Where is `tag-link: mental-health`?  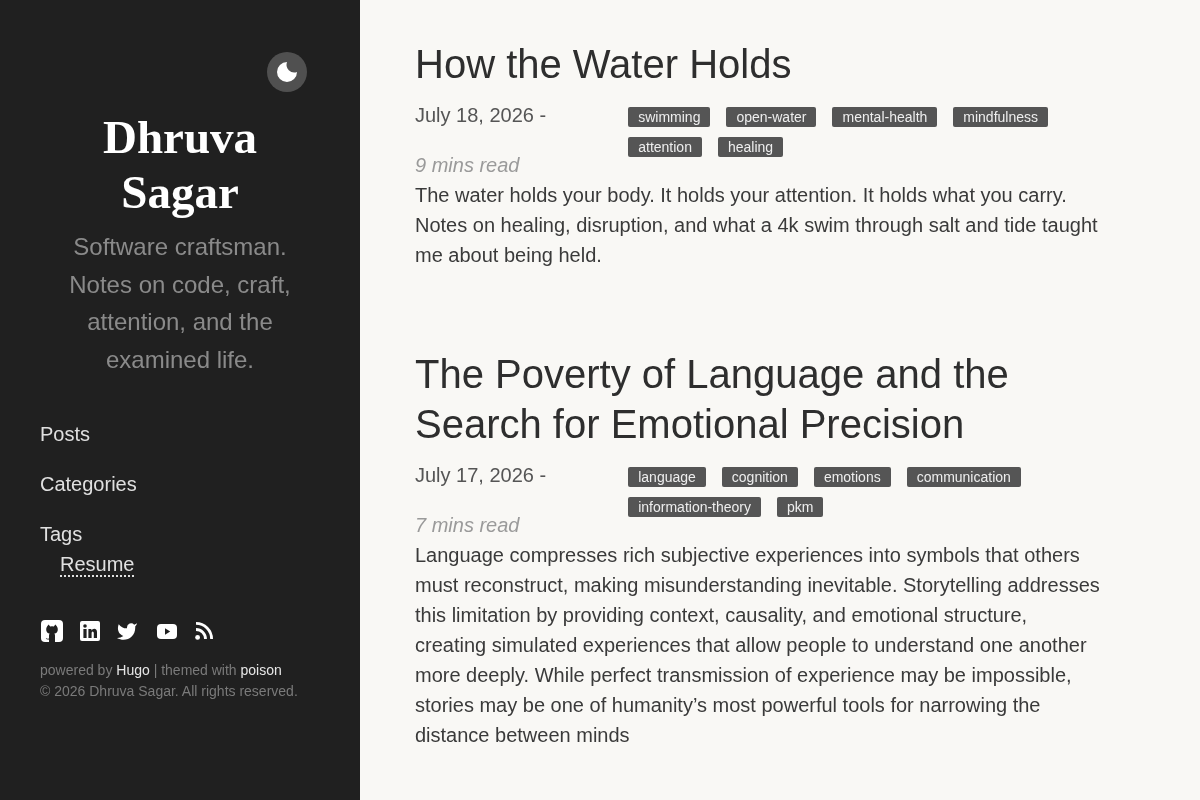
tag-link: mental-health is located at coordinates (885, 117).